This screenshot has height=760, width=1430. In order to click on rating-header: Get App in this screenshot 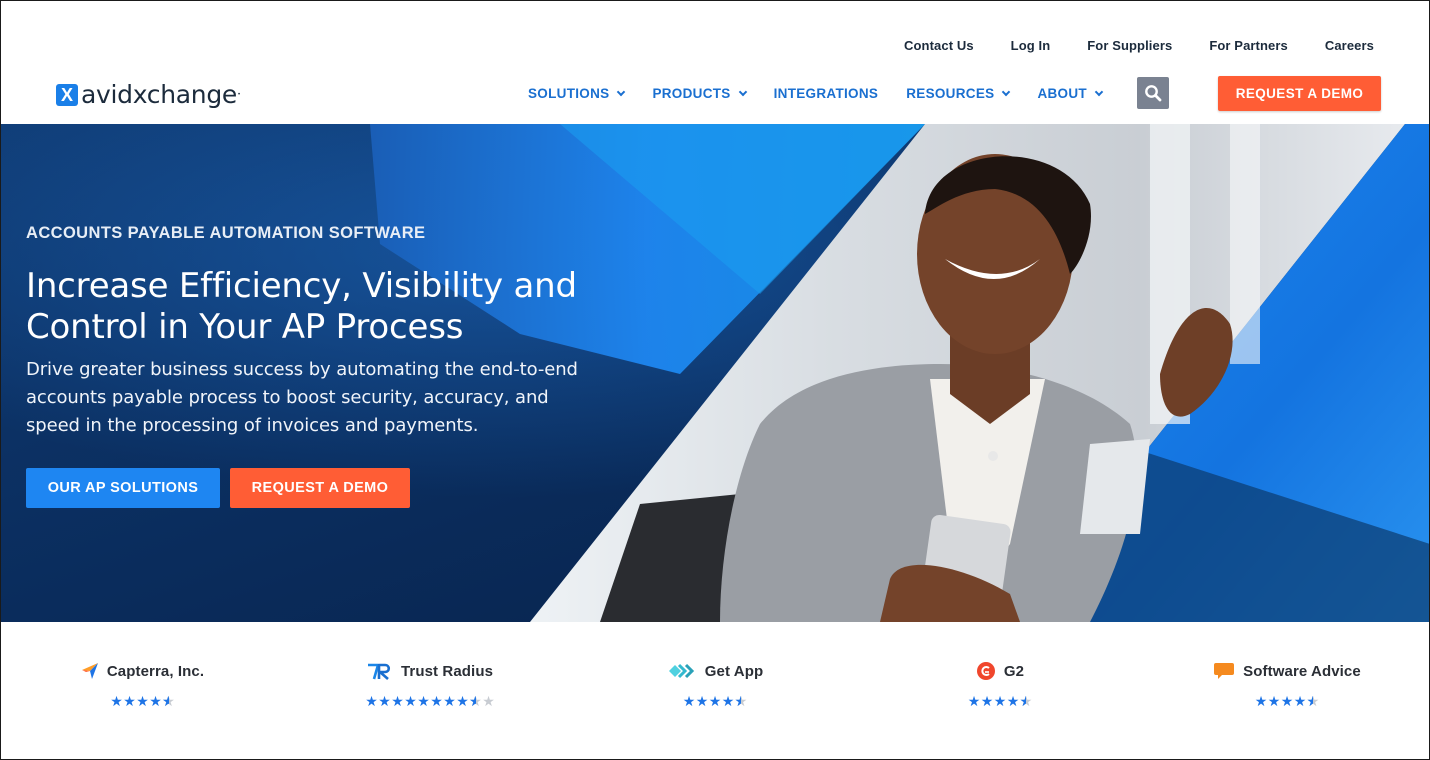, I will do `click(715, 671)`.